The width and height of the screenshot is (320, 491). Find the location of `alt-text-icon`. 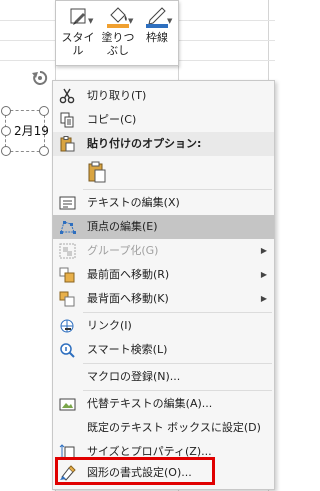

alt-text-icon is located at coordinates (67, 404).